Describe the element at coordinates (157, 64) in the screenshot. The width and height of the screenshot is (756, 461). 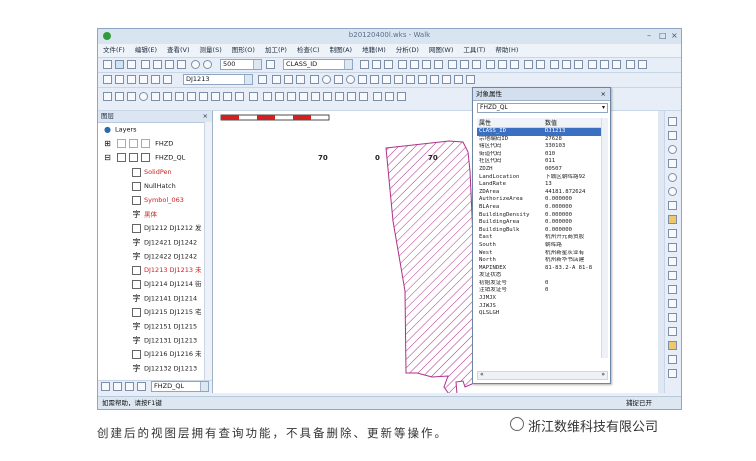
I see `copy-icon` at that location.